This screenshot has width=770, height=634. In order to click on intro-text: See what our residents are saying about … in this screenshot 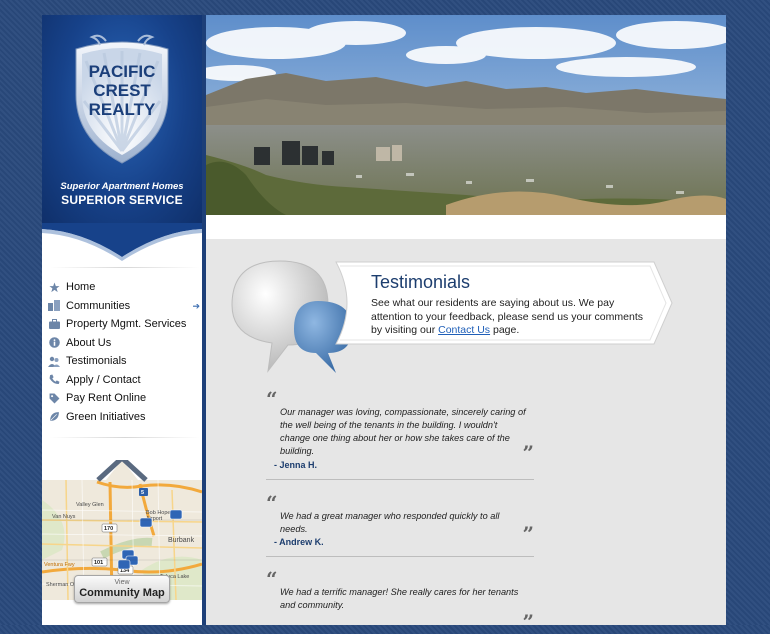, I will do `click(507, 317)`.